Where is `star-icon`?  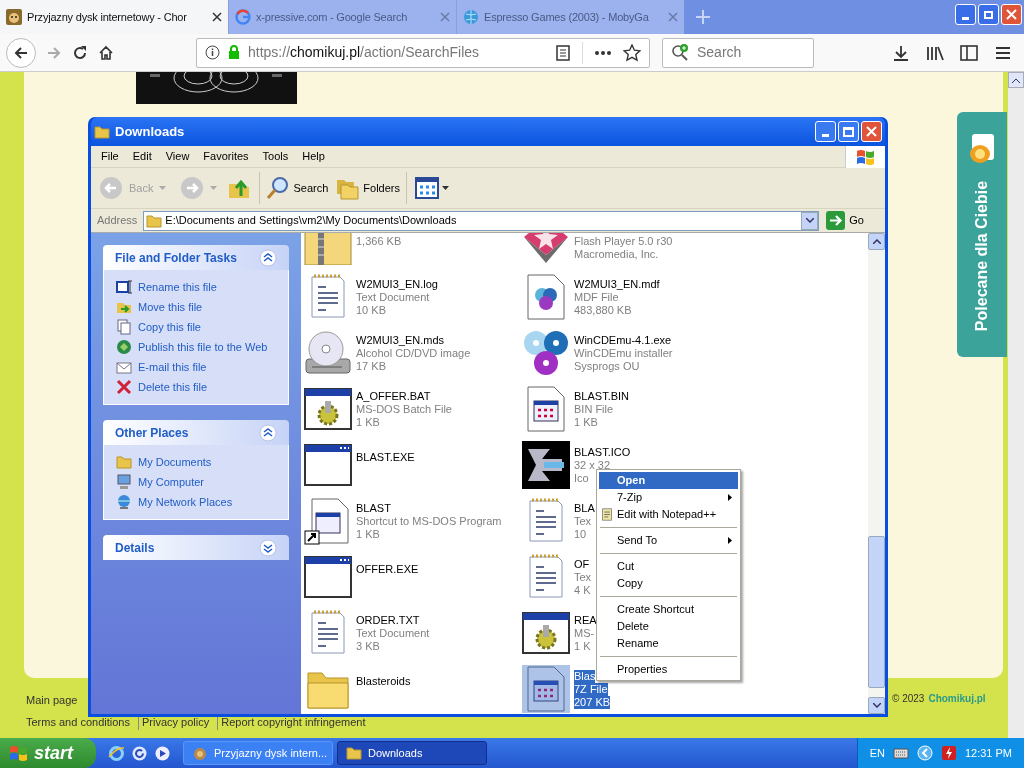
star-icon is located at coordinates (632, 52).